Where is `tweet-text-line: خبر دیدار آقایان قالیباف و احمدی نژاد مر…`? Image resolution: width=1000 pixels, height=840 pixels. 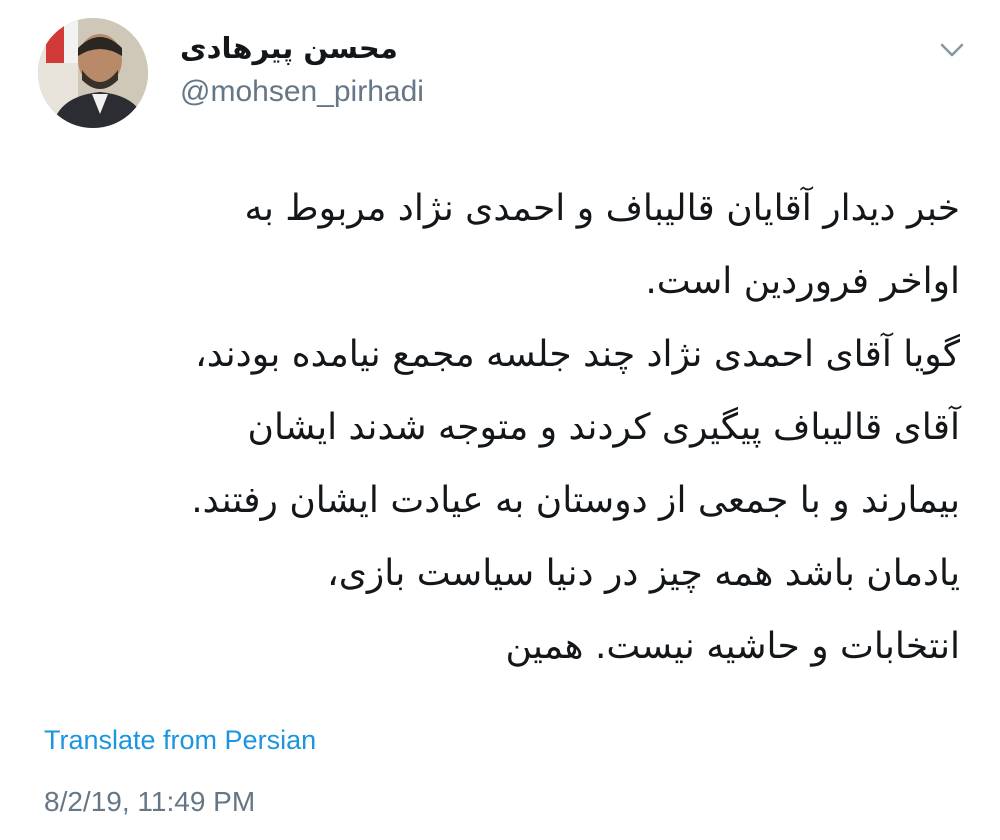 tweet-text-line: خبر دیدار آقایان قالیباف و احمدی نژاد مر… is located at coordinates (602, 208).